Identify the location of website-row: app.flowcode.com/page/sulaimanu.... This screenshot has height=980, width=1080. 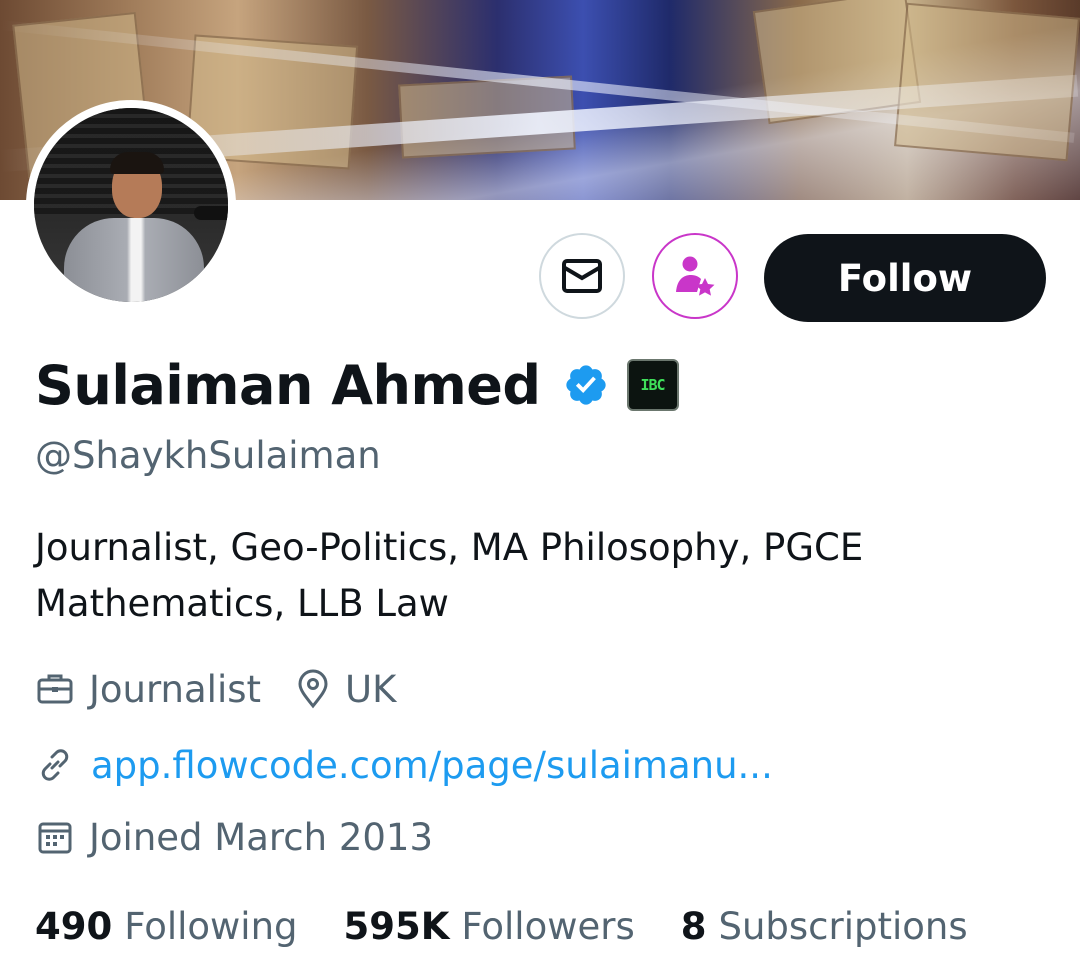
(404, 765).